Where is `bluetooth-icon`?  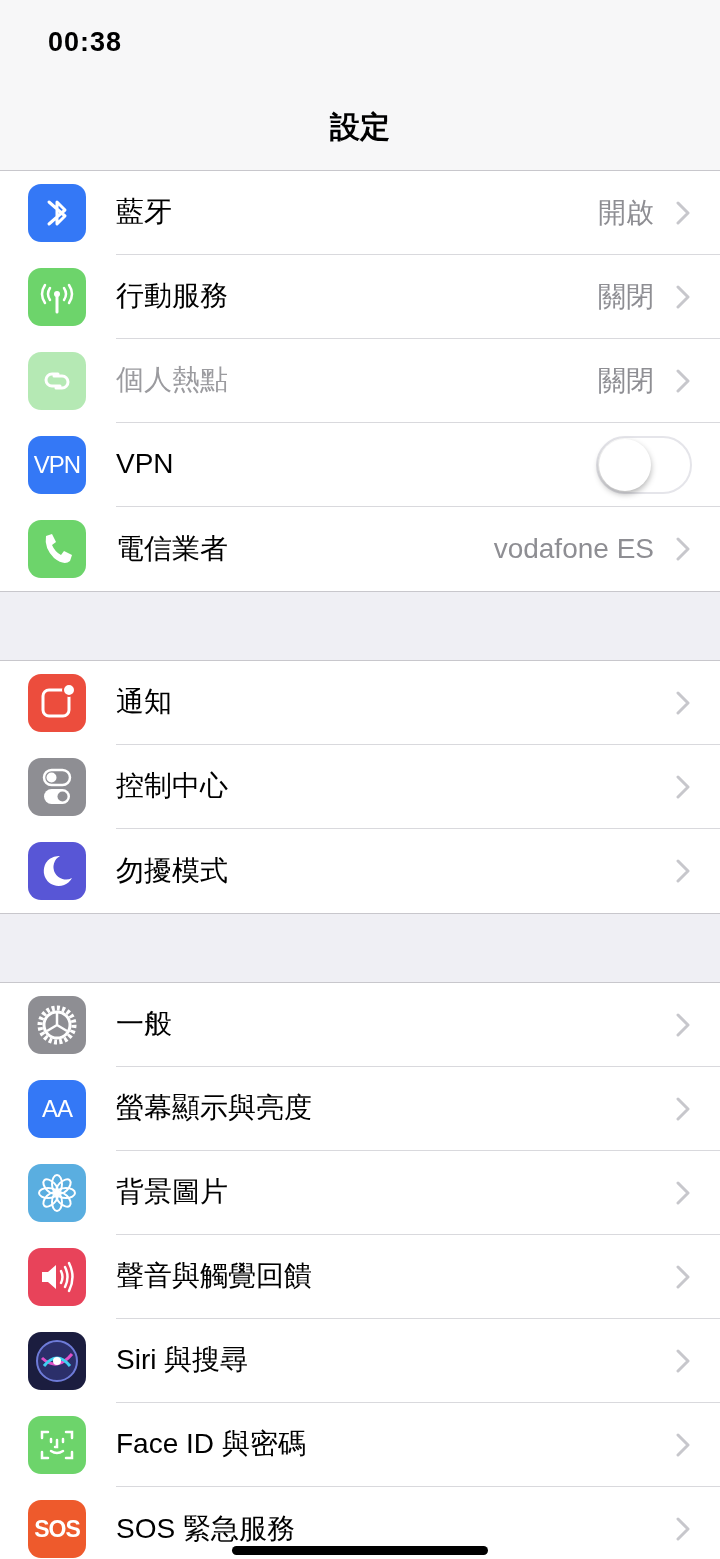 bluetooth-icon is located at coordinates (57, 213).